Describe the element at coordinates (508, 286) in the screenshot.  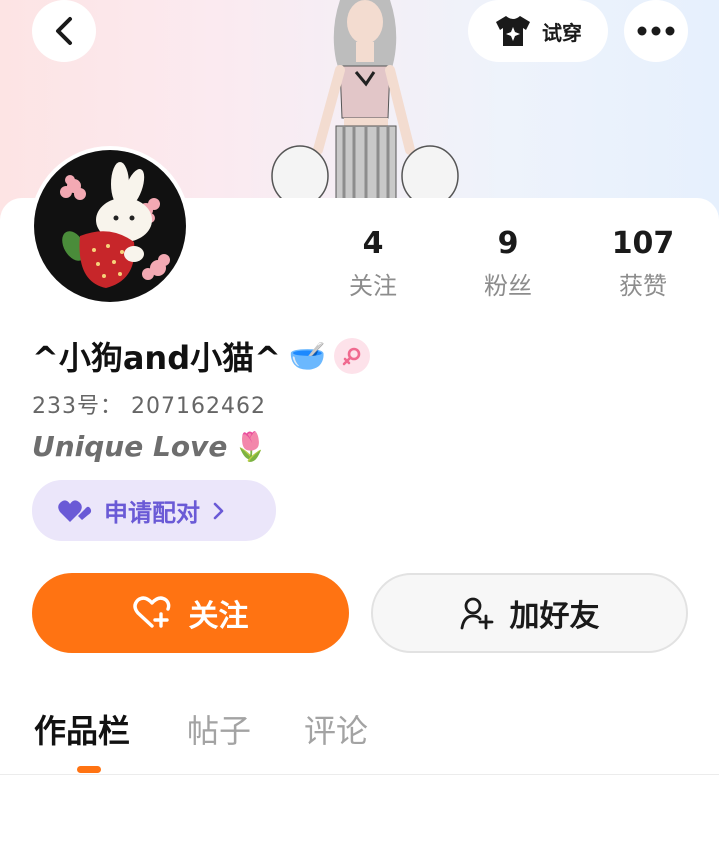
I see `stat-label: 粉丝` at that location.